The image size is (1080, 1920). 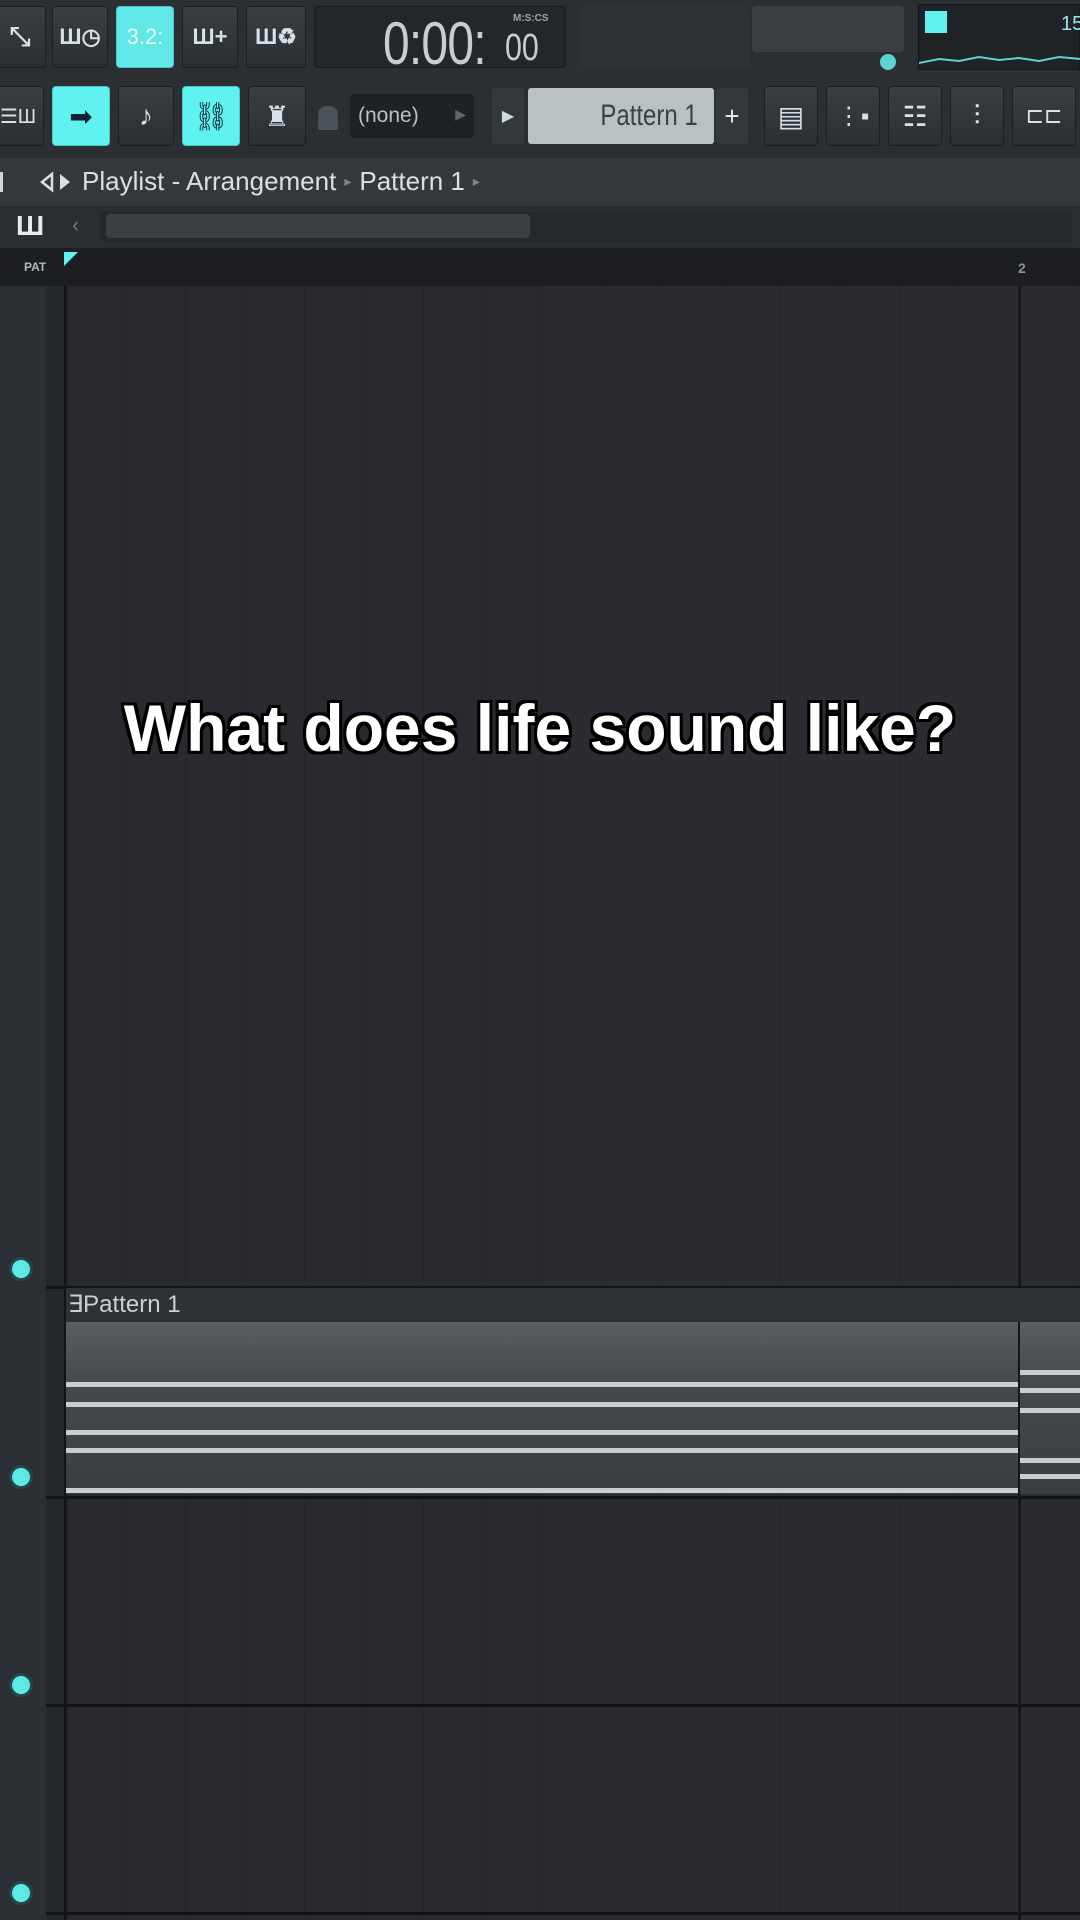 What do you see at coordinates (328, 118) in the screenshot?
I see `snap-knob-icon` at bounding box center [328, 118].